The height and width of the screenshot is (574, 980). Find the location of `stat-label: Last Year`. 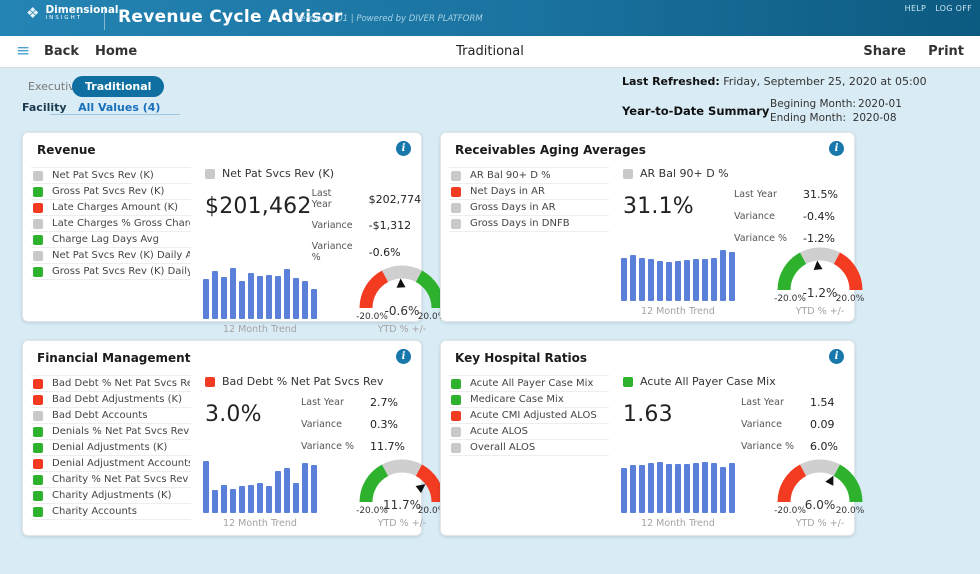

stat-label: Last Year is located at coordinates (755, 194).